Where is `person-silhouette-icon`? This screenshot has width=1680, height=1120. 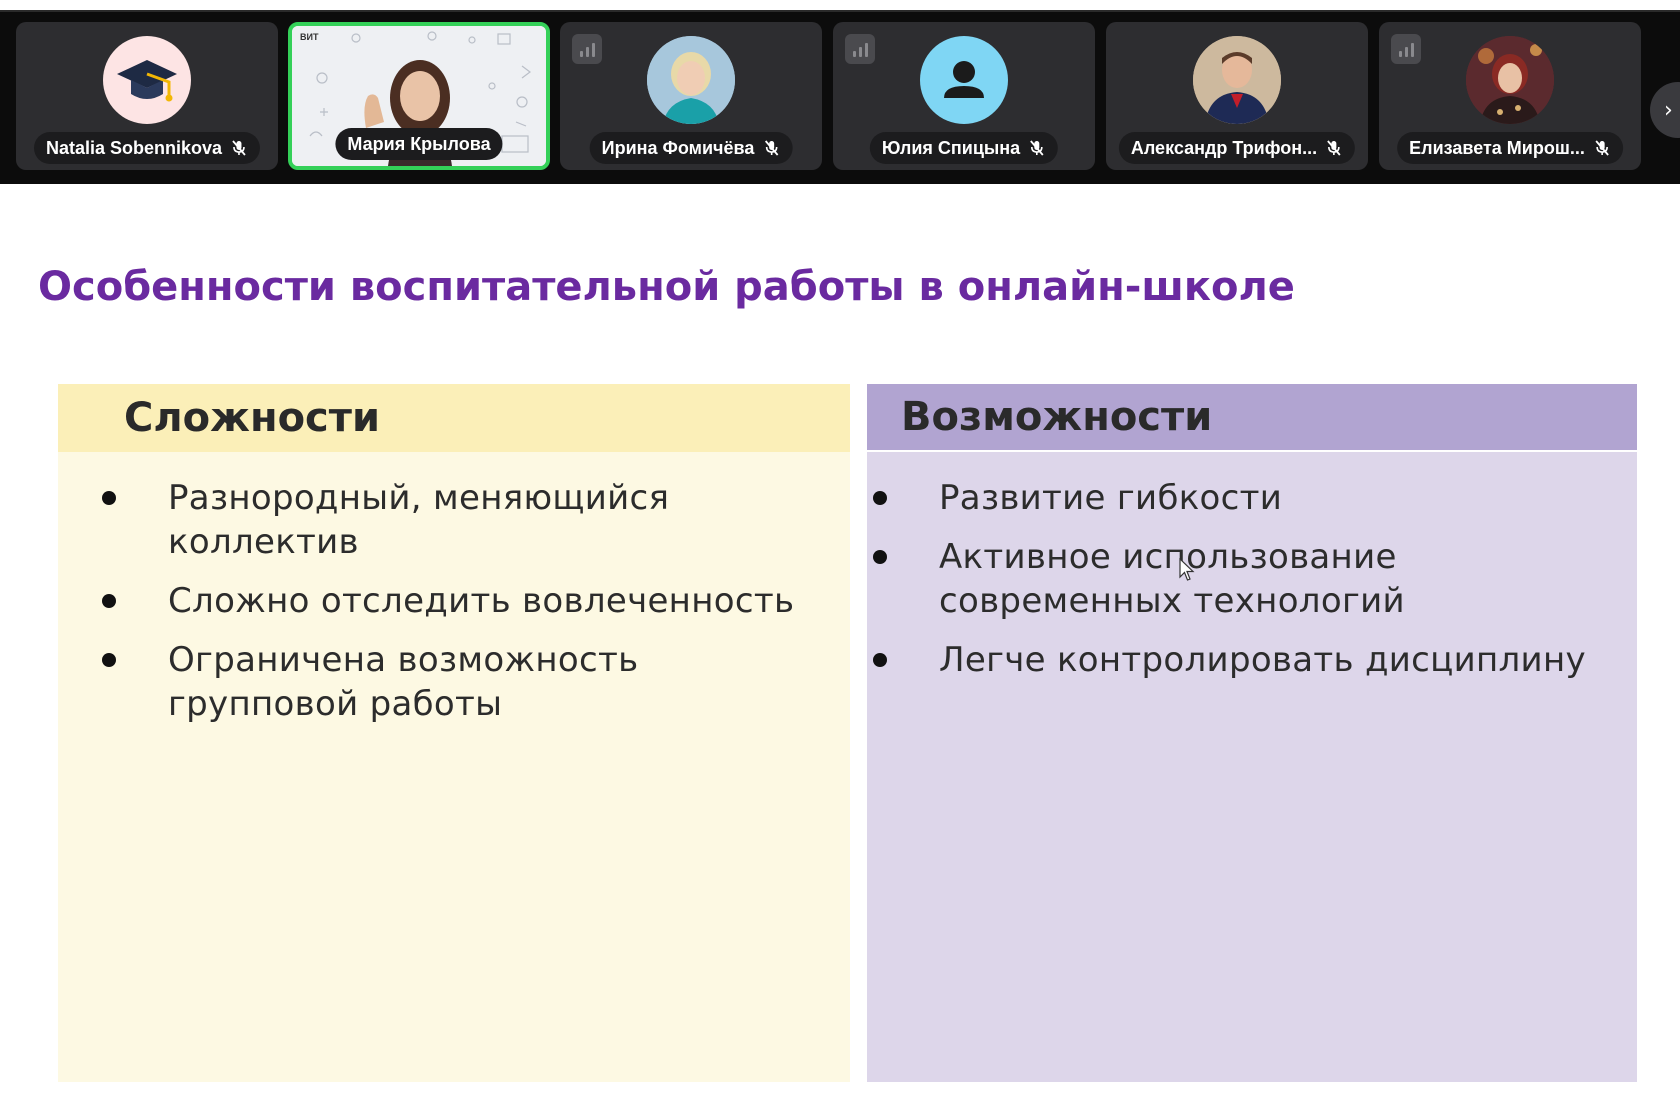 person-silhouette-icon is located at coordinates (964, 80).